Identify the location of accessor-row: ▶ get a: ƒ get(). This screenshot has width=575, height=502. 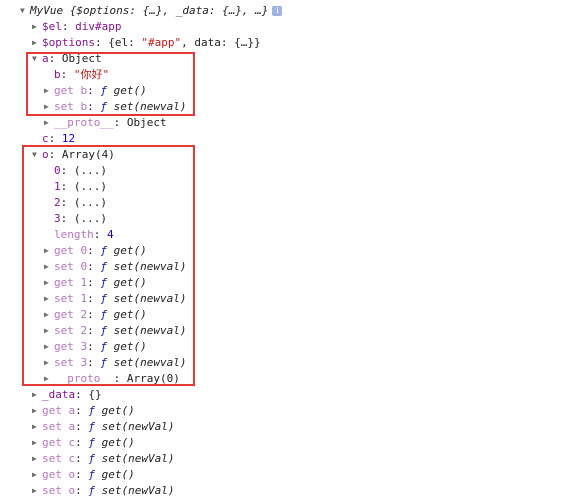
(83, 411).